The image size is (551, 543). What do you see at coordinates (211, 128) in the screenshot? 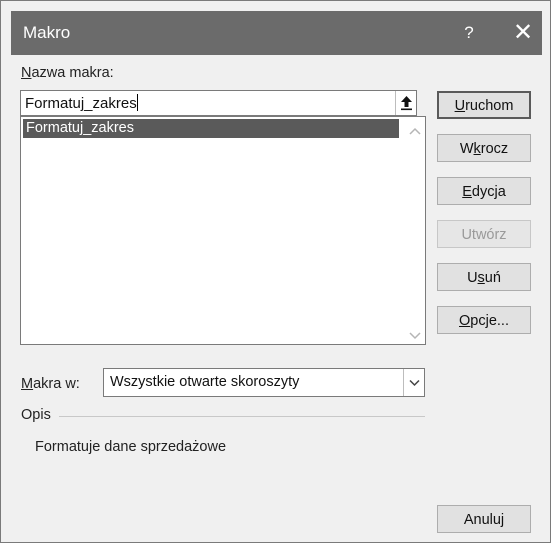
I see `list-item: Formatuj_zakres` at bounding box center [211, 128].